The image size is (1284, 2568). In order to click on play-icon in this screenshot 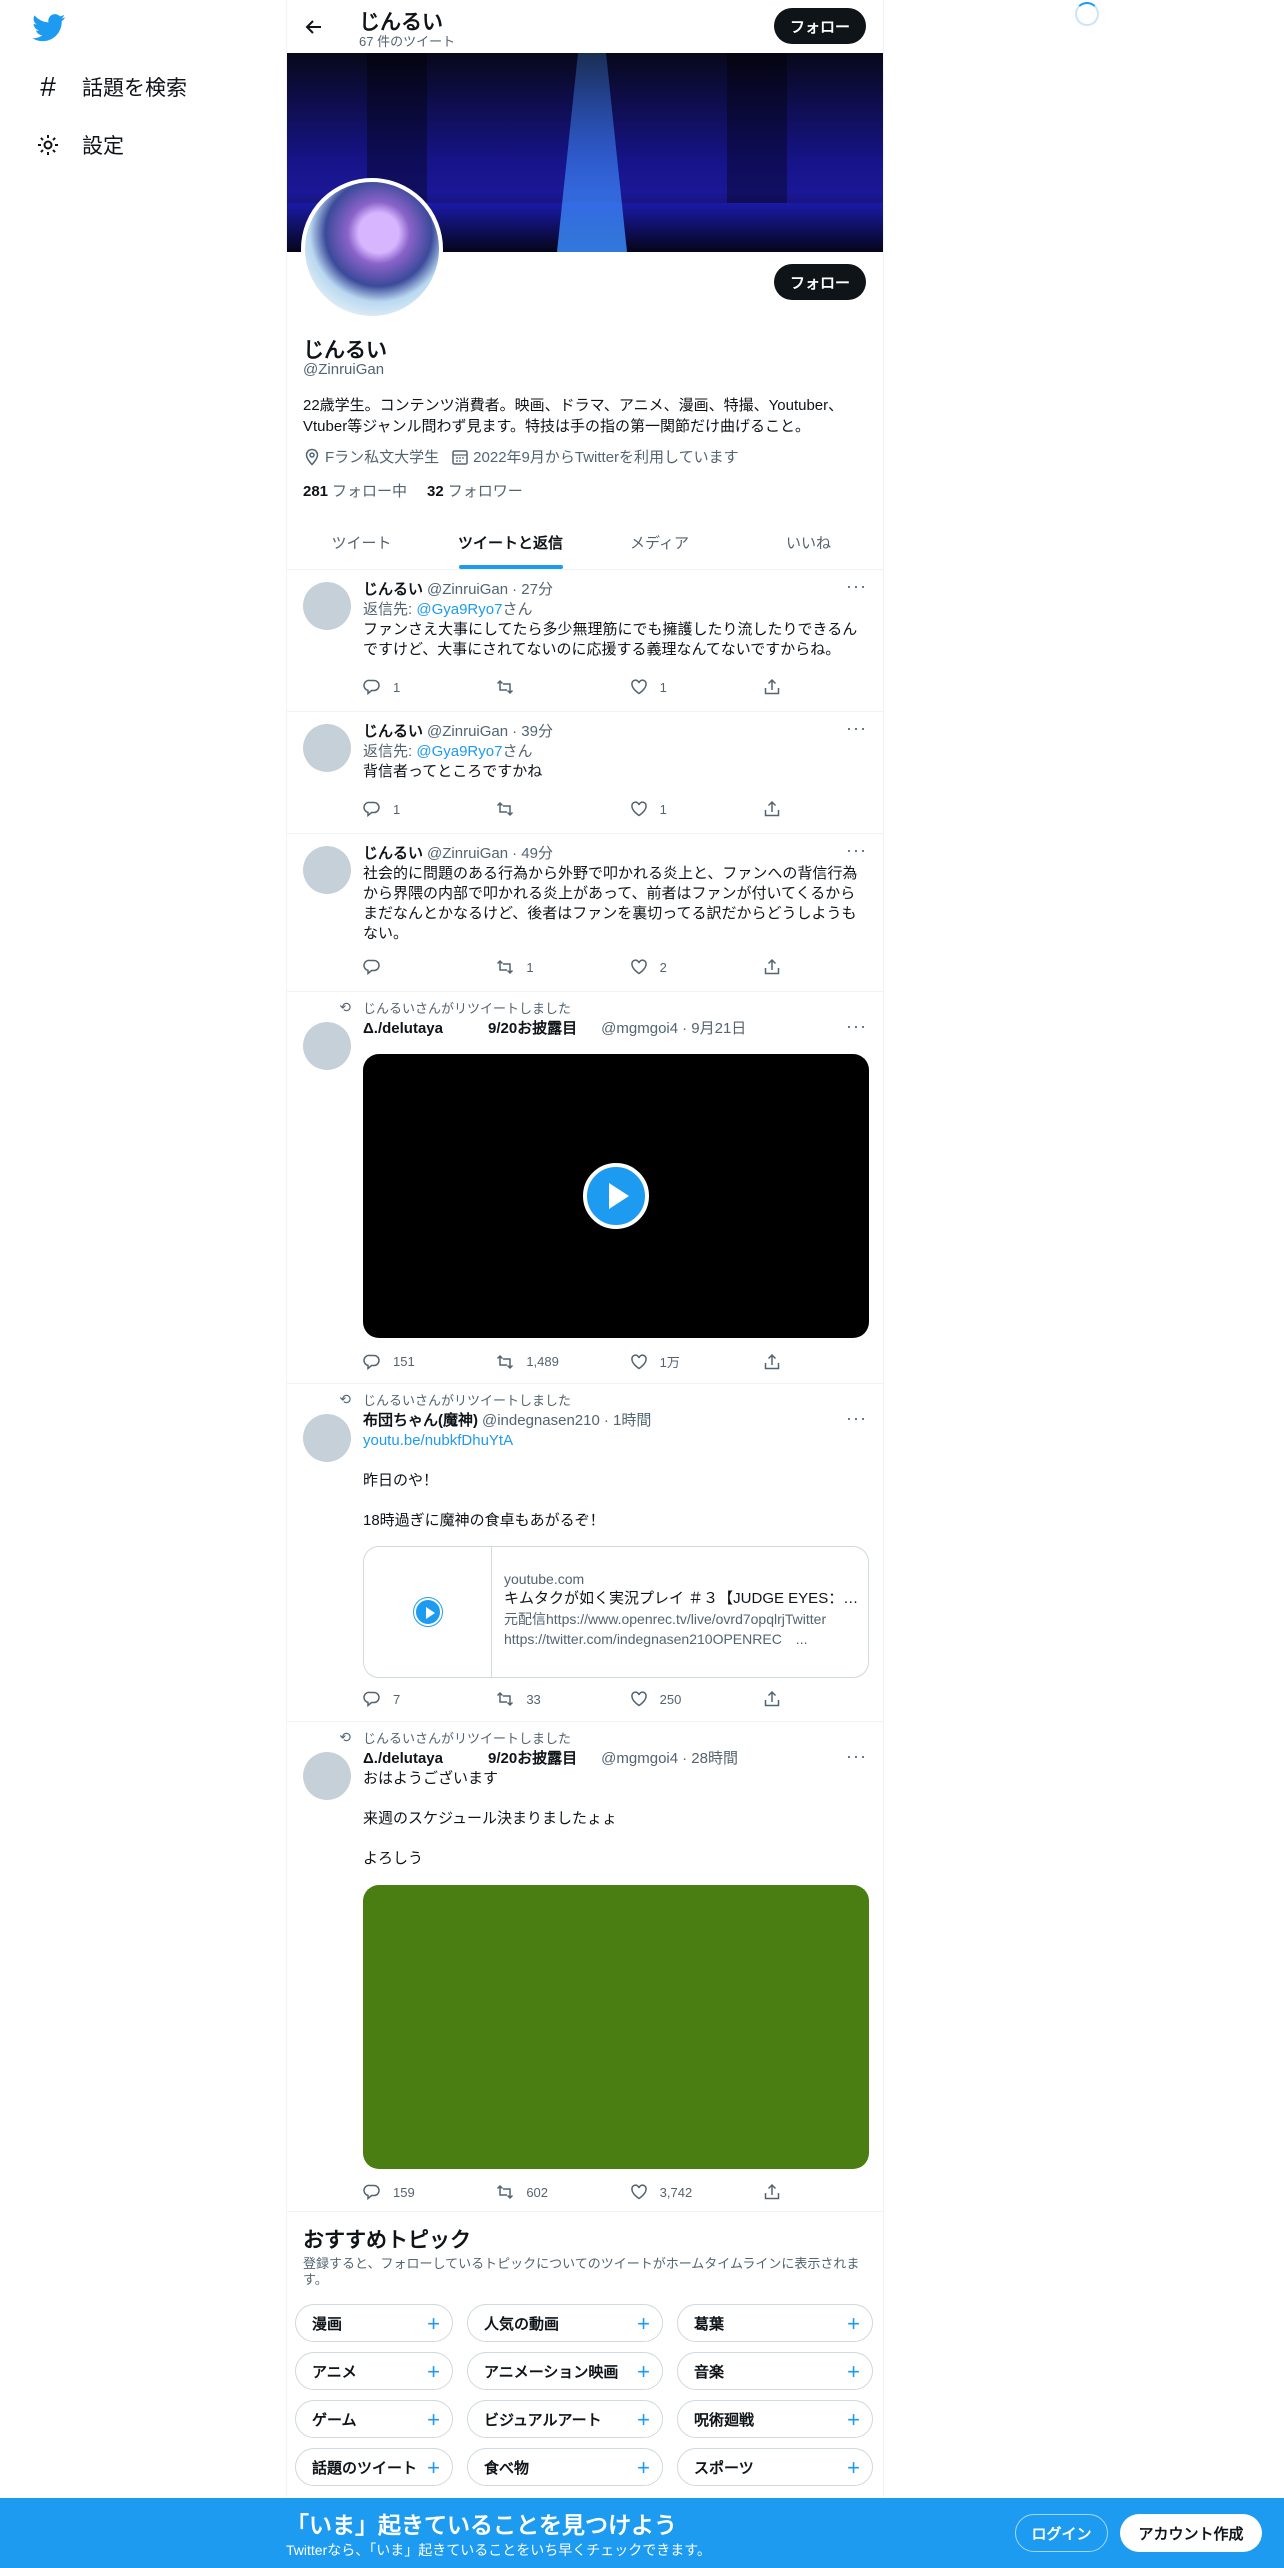, I will do `click(616, 1196)`.